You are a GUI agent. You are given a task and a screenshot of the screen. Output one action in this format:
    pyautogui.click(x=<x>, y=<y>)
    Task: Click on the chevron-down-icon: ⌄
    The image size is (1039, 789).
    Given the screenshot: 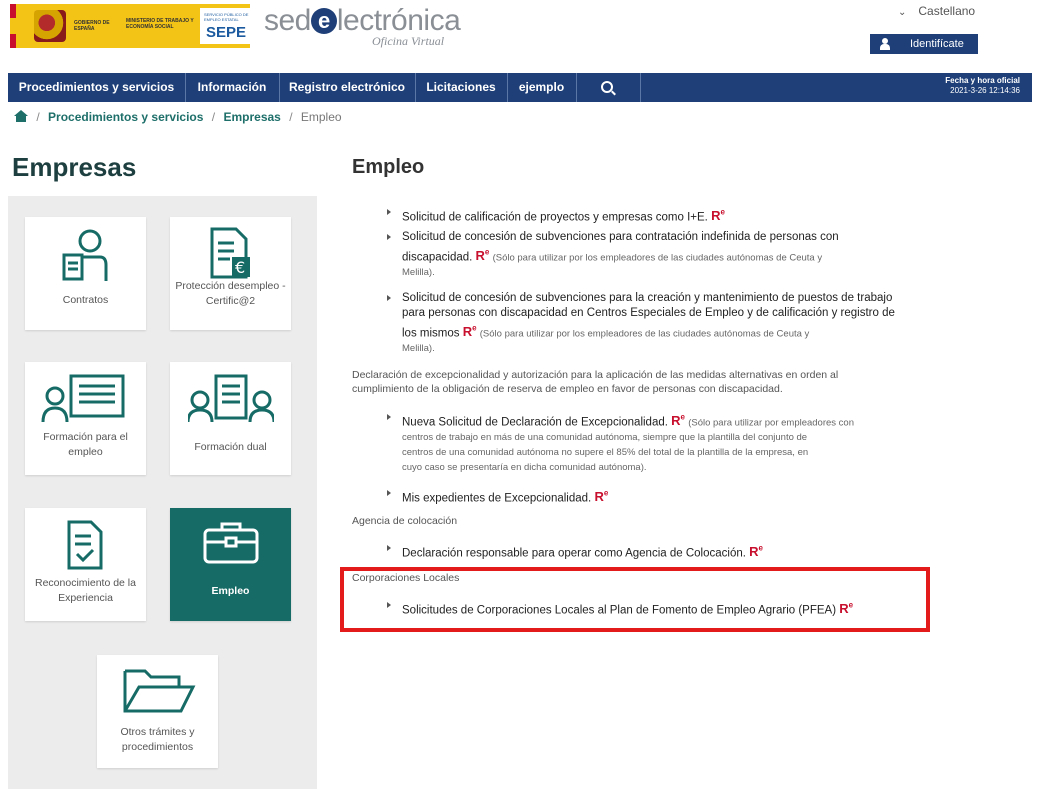 What is the action you would take?
    pyautogui.click(x=902, y=12)
    